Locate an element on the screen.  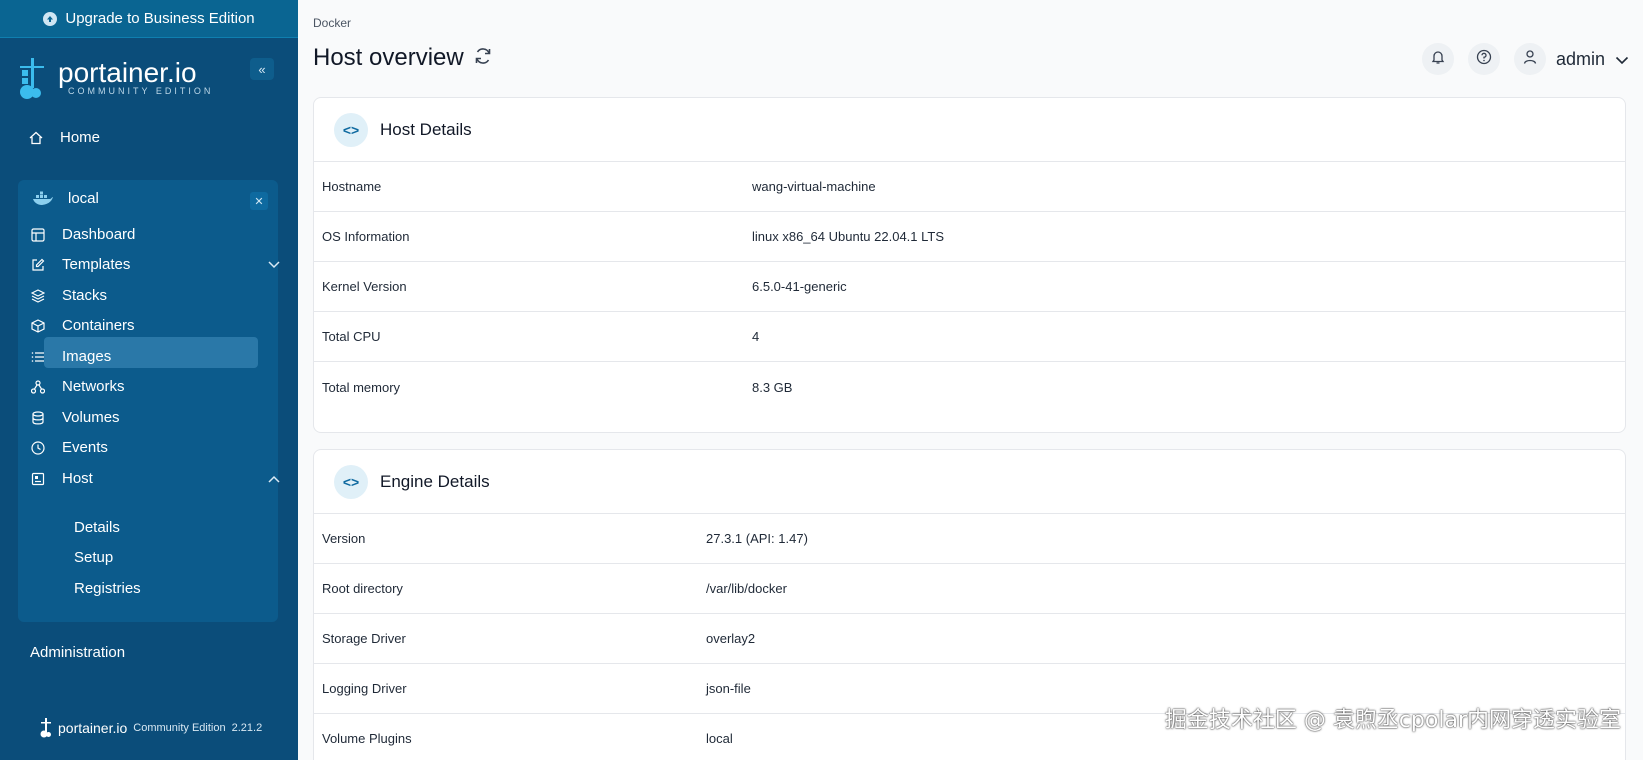
bell-icon is located at coordinates (1438, 59).